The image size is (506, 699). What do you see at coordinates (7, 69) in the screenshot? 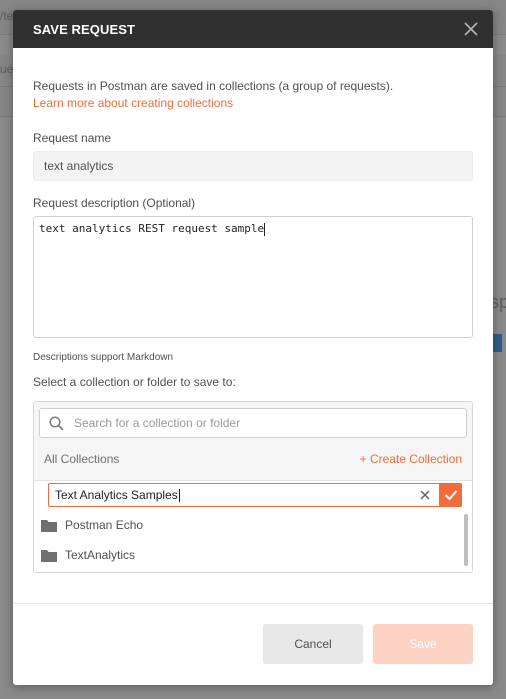
I see `background-text: ue` at bounding box center [7, 69].